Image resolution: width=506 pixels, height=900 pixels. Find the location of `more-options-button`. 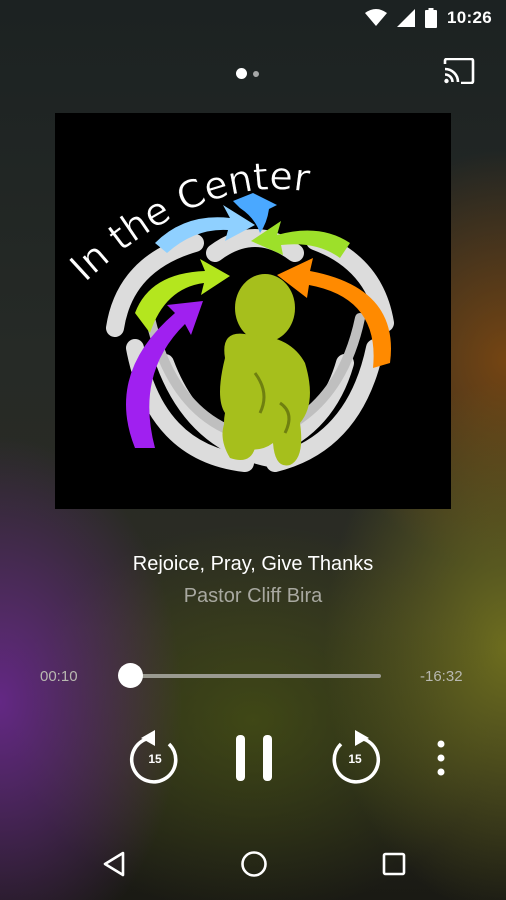

more-options-button is located at coordinates (441, 760).